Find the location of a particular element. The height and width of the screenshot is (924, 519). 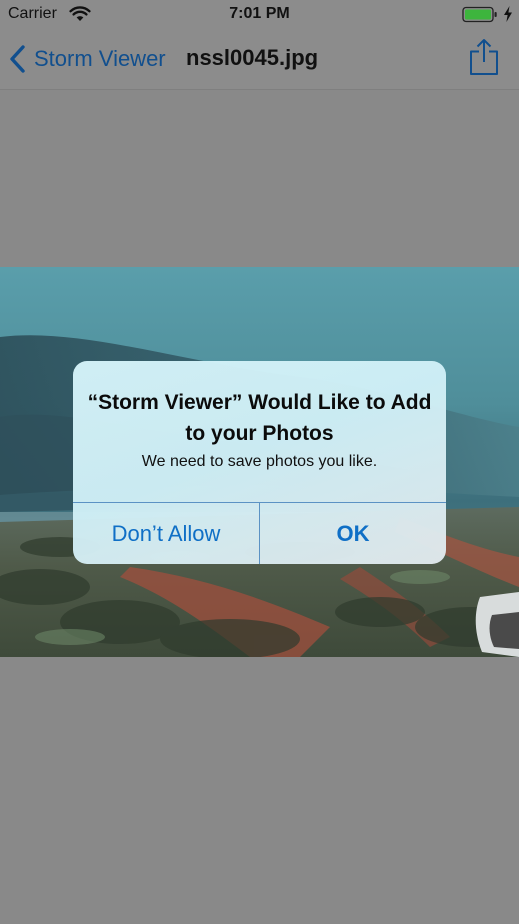

battery-icon is located at coordinates (479, 14).